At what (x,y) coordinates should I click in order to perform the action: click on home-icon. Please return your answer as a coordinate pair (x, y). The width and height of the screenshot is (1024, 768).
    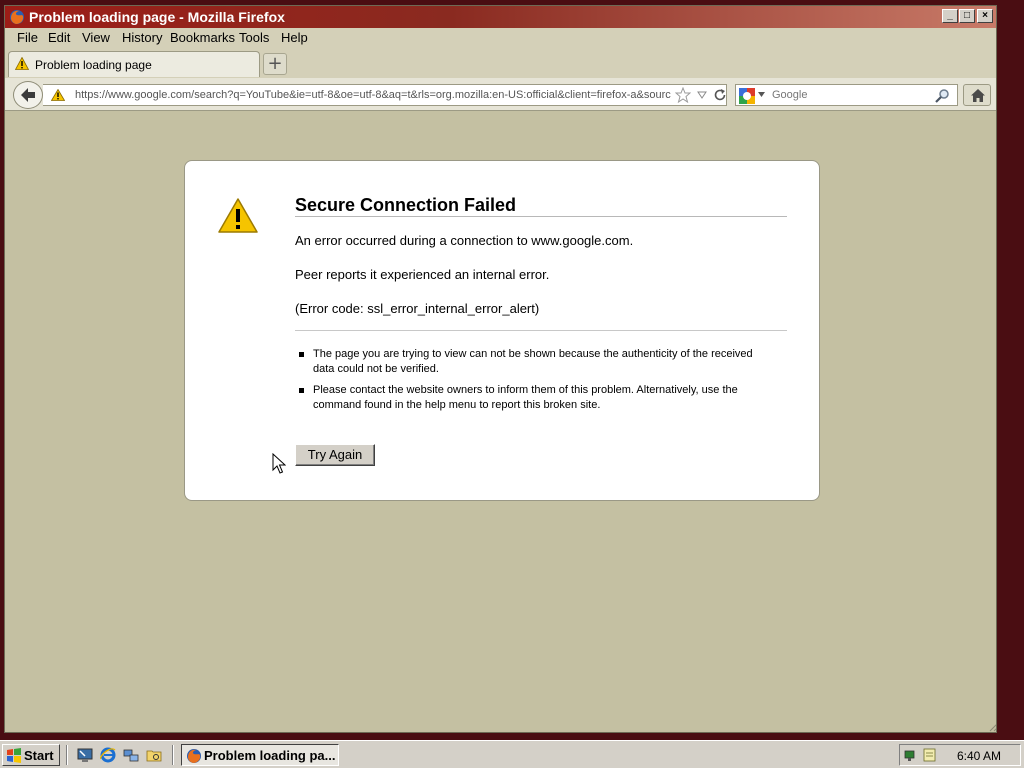
    Looking at the image, I should click on (978, 95).